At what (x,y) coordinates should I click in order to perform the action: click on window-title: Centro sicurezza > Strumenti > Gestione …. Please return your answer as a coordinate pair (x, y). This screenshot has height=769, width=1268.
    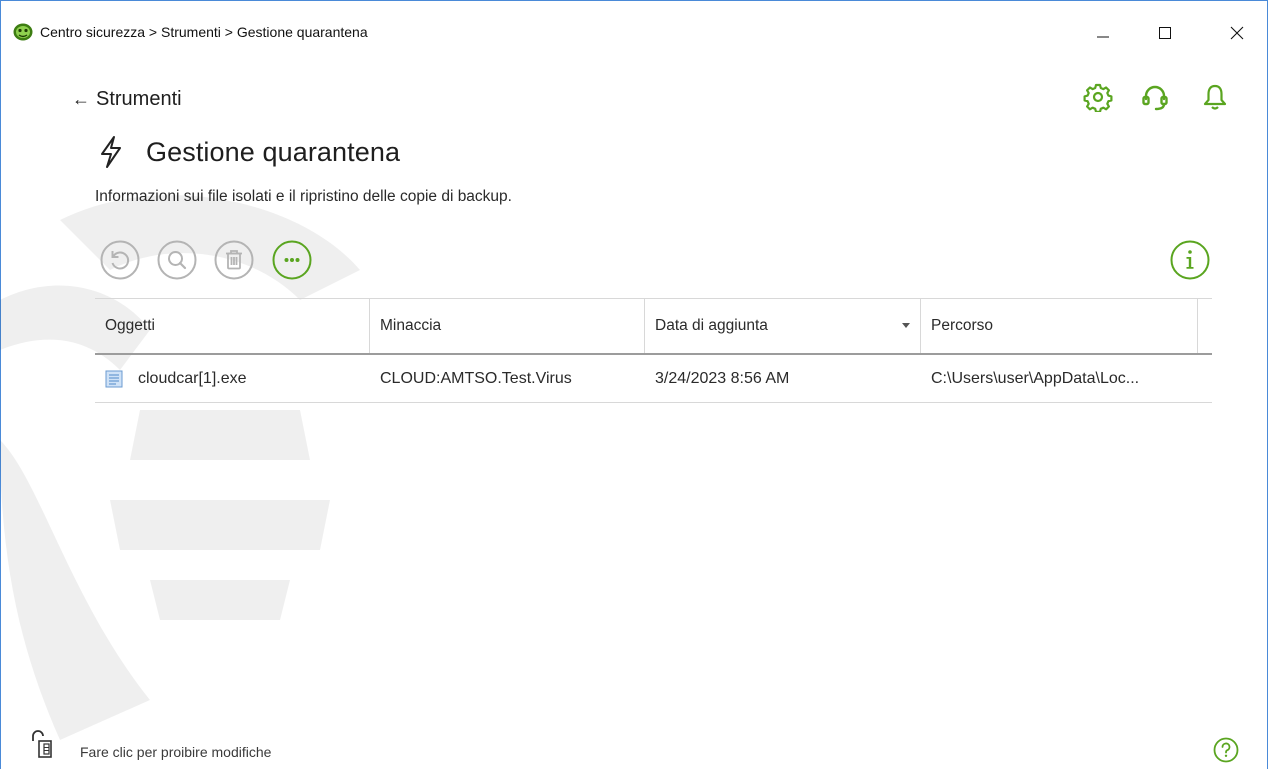
    Looking at the image, I should click on (204, 32).